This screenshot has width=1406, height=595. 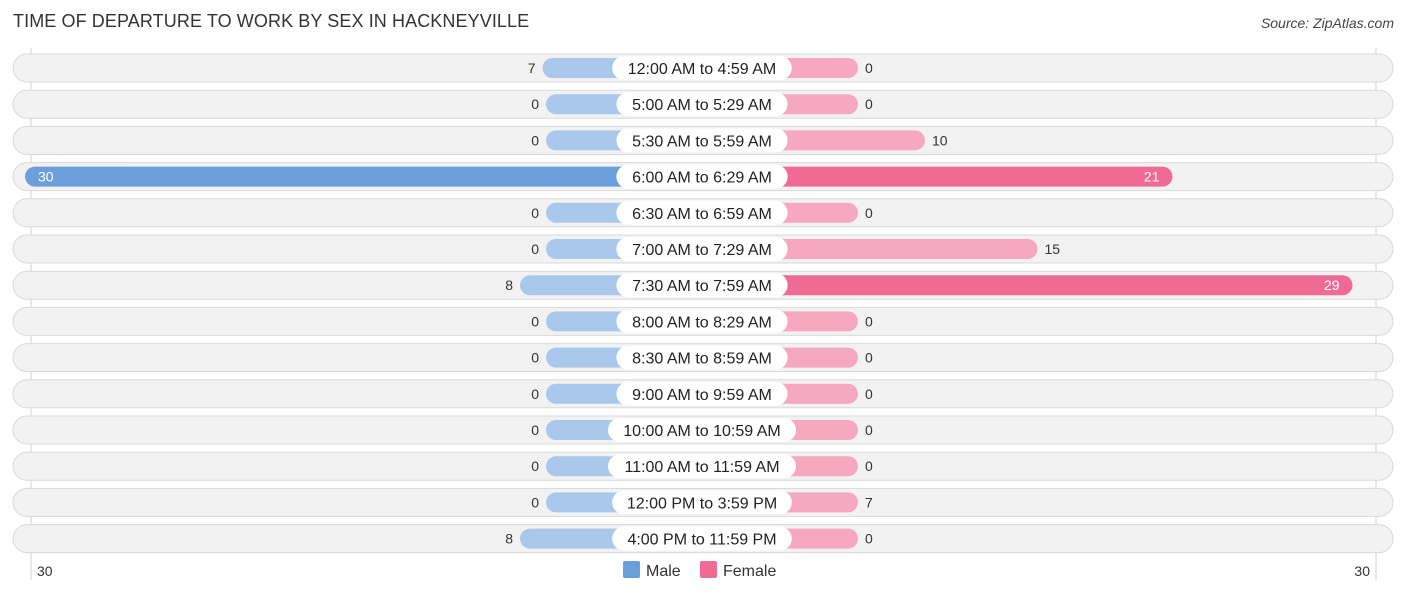 I want to click on category-label: 8:30 AM to 8:59 AM, so click(x=702, y=359).